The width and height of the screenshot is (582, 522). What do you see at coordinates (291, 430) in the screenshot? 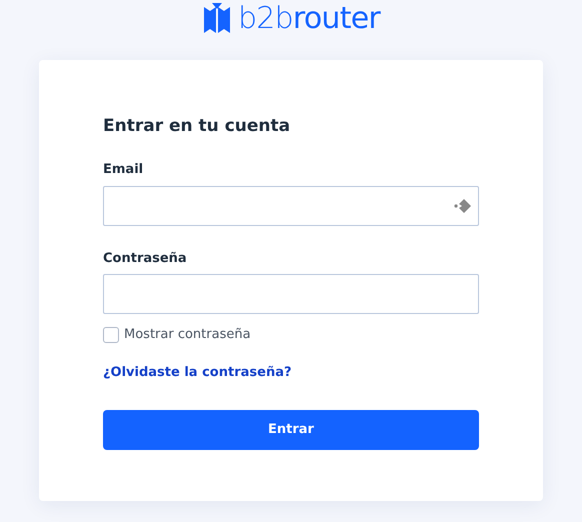
I see `submit-button: Entrar` at bounding box center [291, 430].